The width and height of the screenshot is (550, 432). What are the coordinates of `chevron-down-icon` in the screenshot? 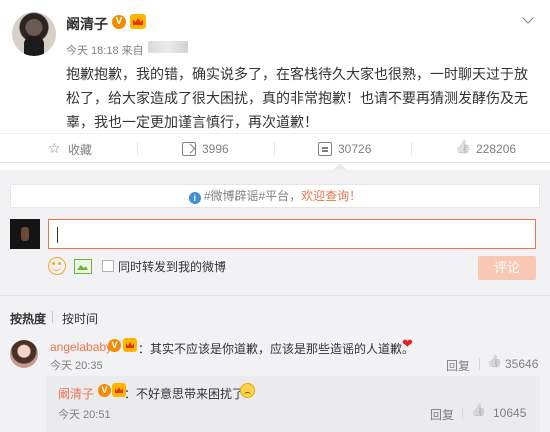 It's located at (528, 20).